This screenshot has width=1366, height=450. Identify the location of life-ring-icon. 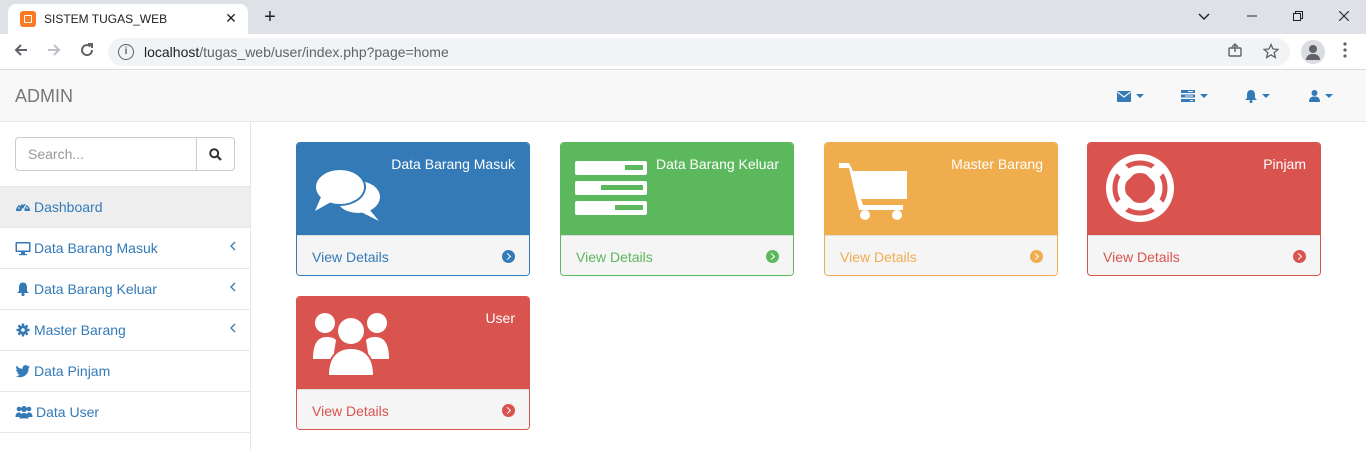
(1140, 188).